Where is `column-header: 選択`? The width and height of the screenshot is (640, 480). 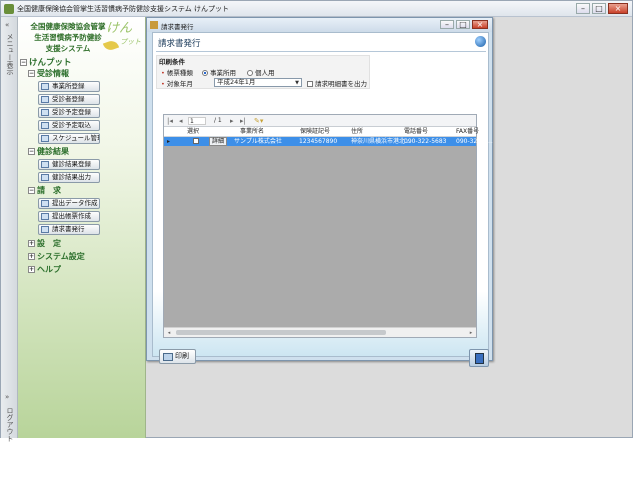 column-header: 選択 is located at coordinates (193, 132).